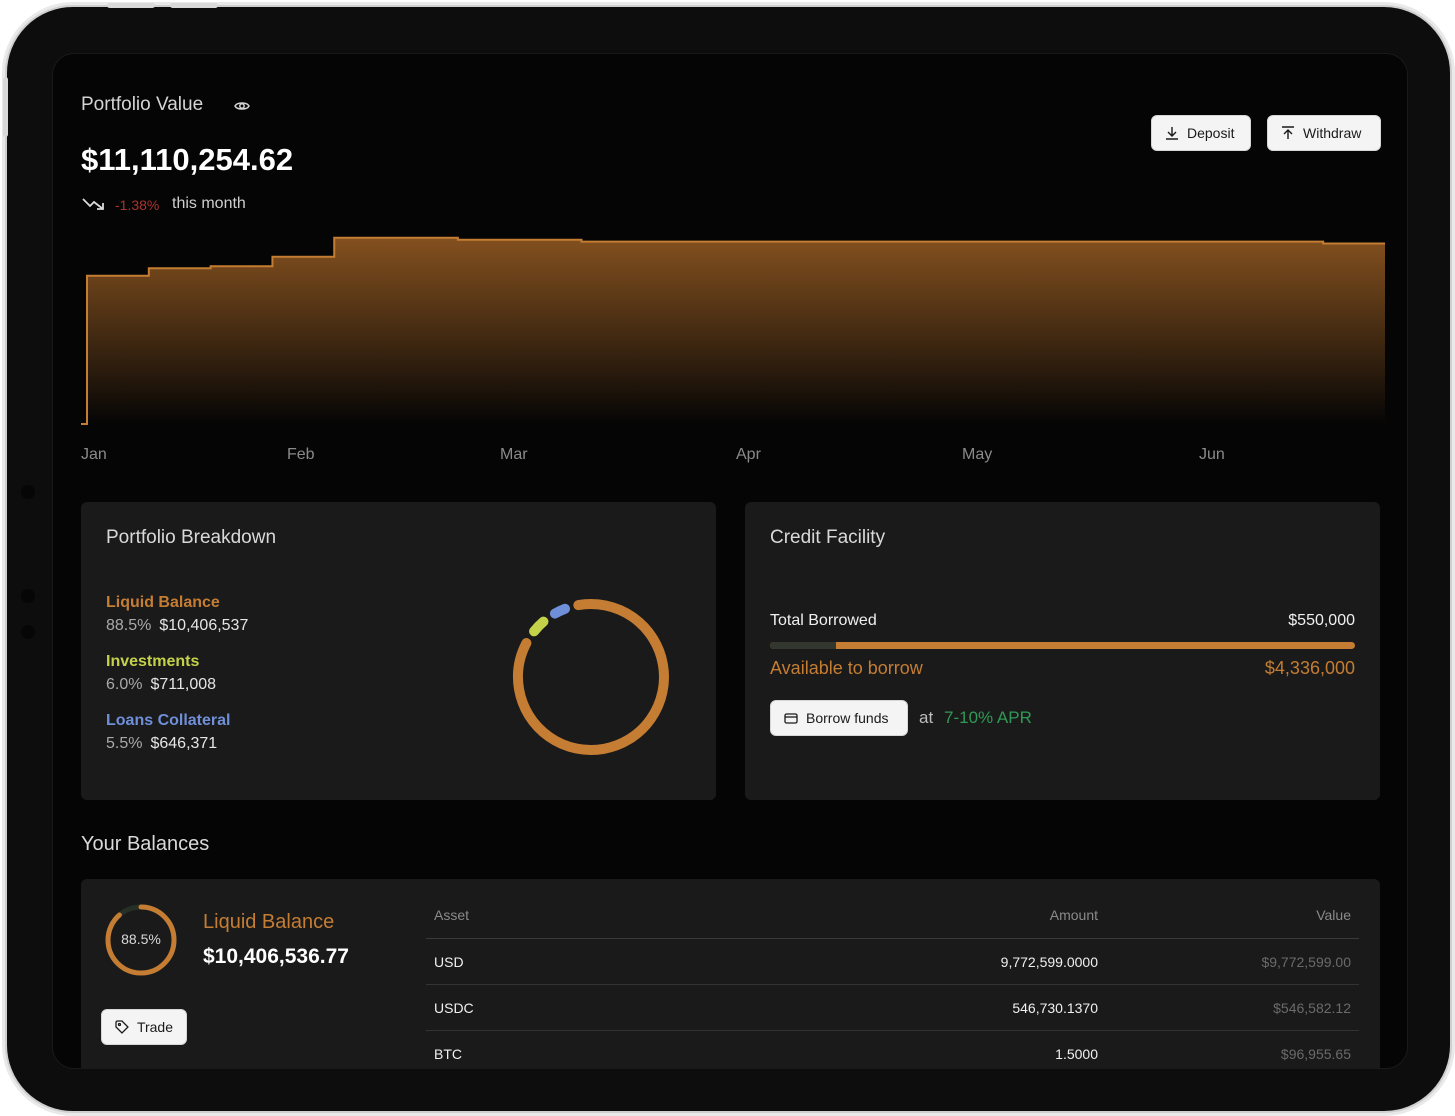 The width and height of the screenshot is (1455, 1116). Describe the element at coordinates (122, 1027) in the screenshot. I see `tag-icon` at that location.